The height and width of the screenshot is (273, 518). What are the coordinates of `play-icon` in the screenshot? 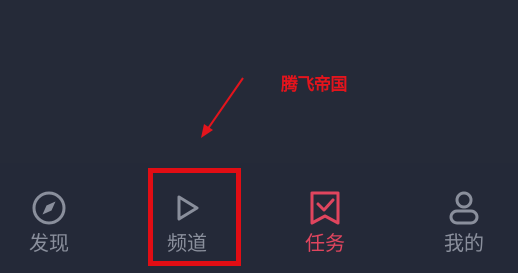 It's located at (187, 208).